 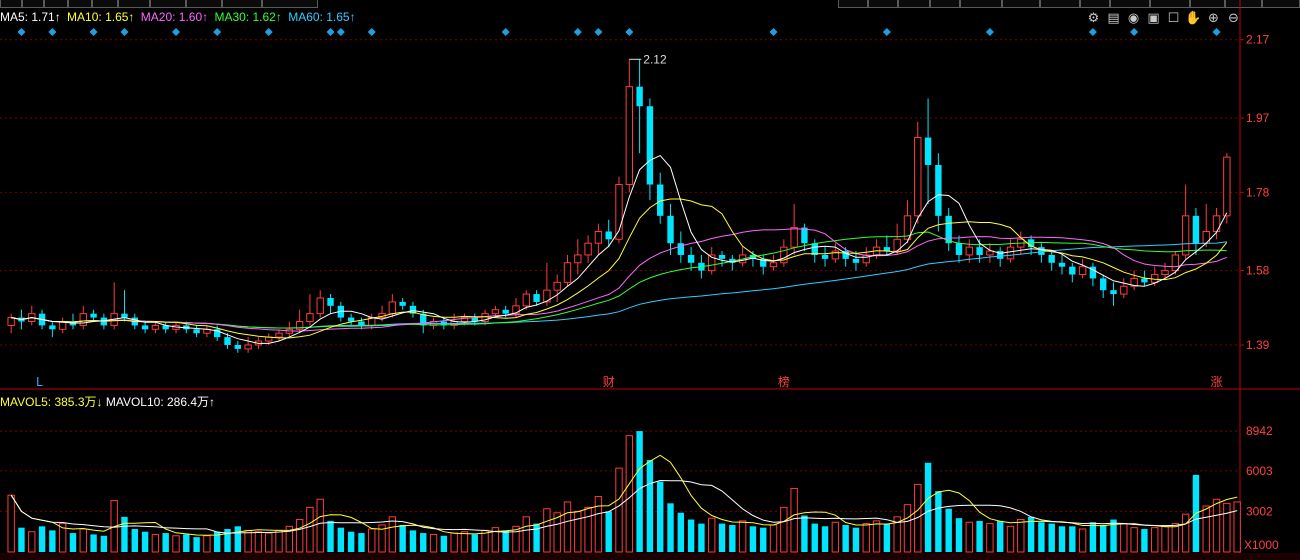 I want to click on price-tick-label: 1.78, so click(x=1258, y=192).